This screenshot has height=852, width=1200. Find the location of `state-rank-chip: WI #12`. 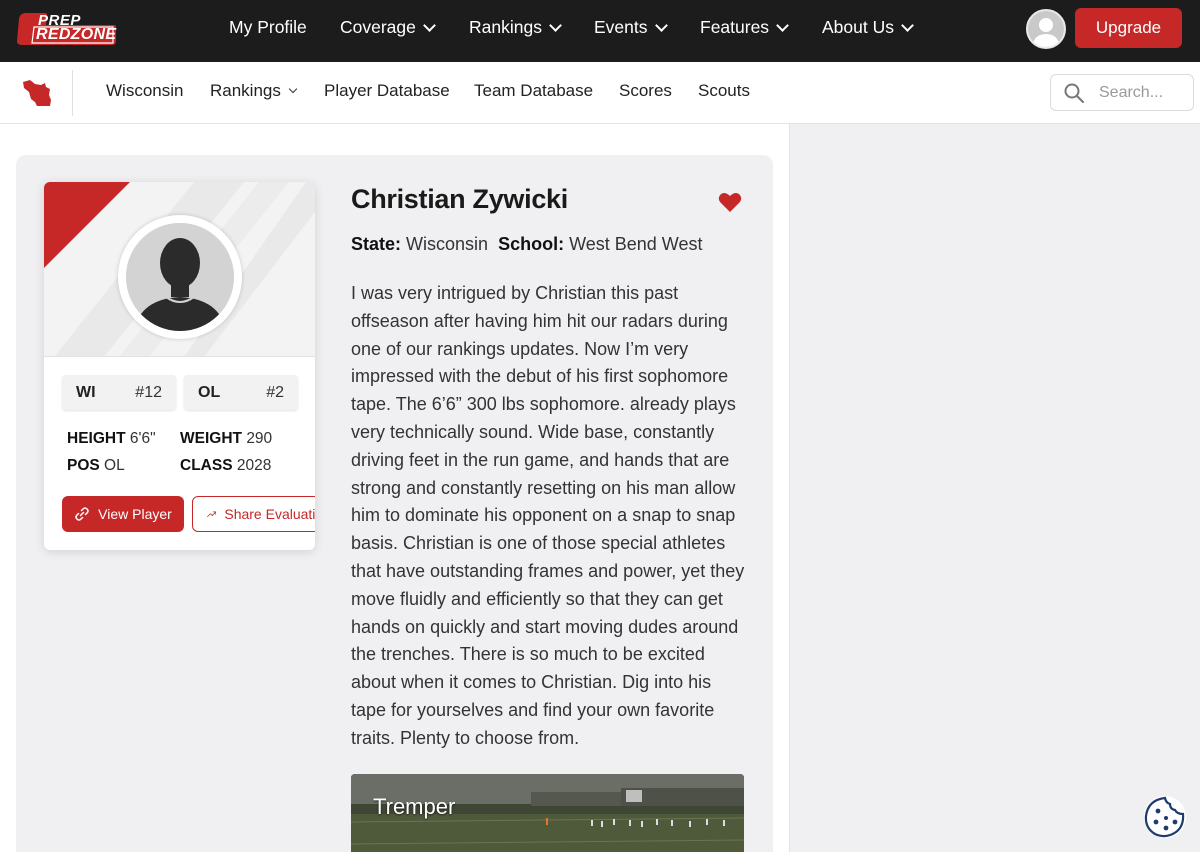

state-rank-chip: WI #12 is located at coordinates (119, 392).